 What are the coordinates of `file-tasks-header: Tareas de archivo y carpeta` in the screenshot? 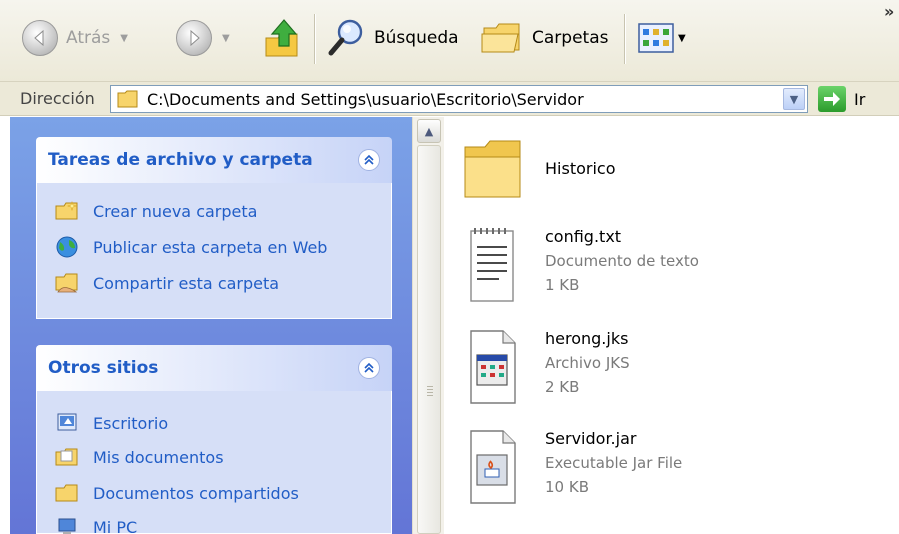 It's located at (214, 160).